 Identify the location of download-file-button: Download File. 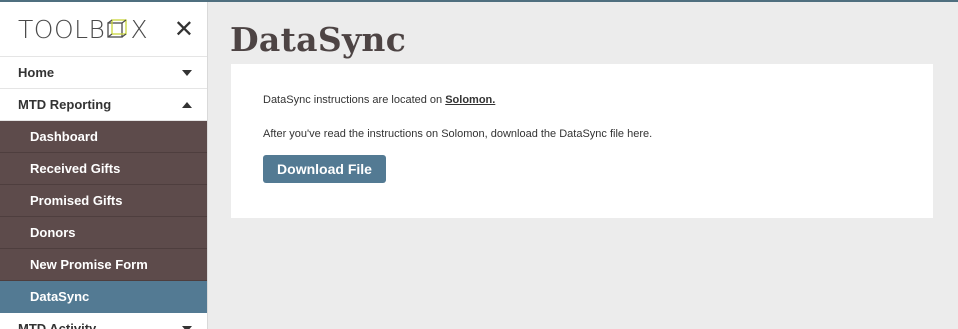
(324, 169).